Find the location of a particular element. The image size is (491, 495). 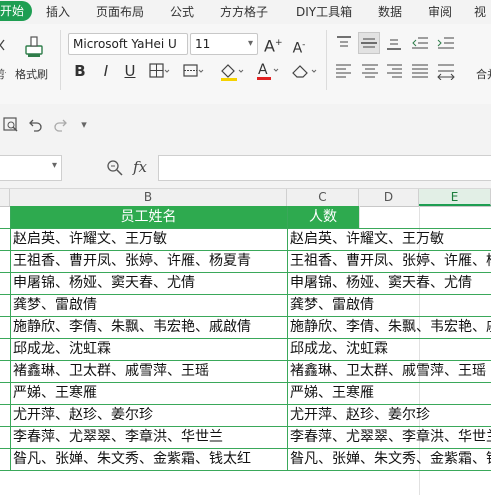

font-color-icon: A is located at coordinates (267, 71).